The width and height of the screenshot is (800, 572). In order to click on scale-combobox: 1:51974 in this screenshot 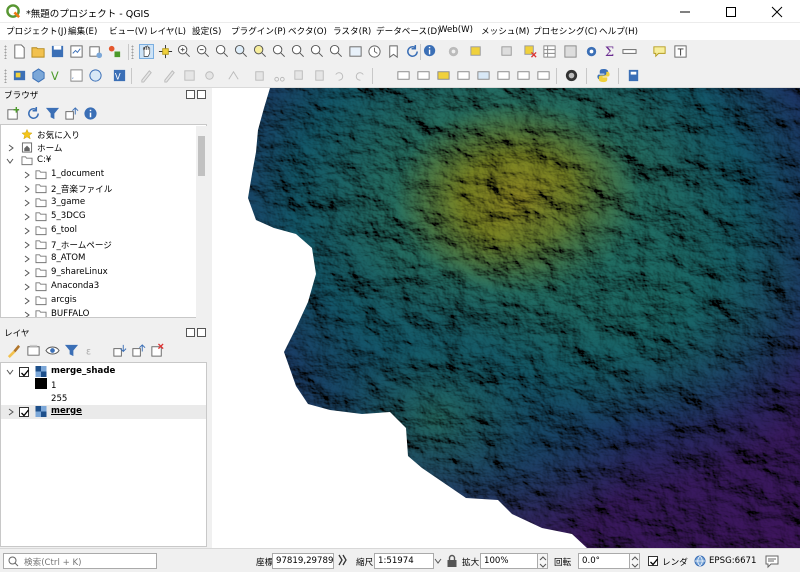, I will do `click(404, 561)`.